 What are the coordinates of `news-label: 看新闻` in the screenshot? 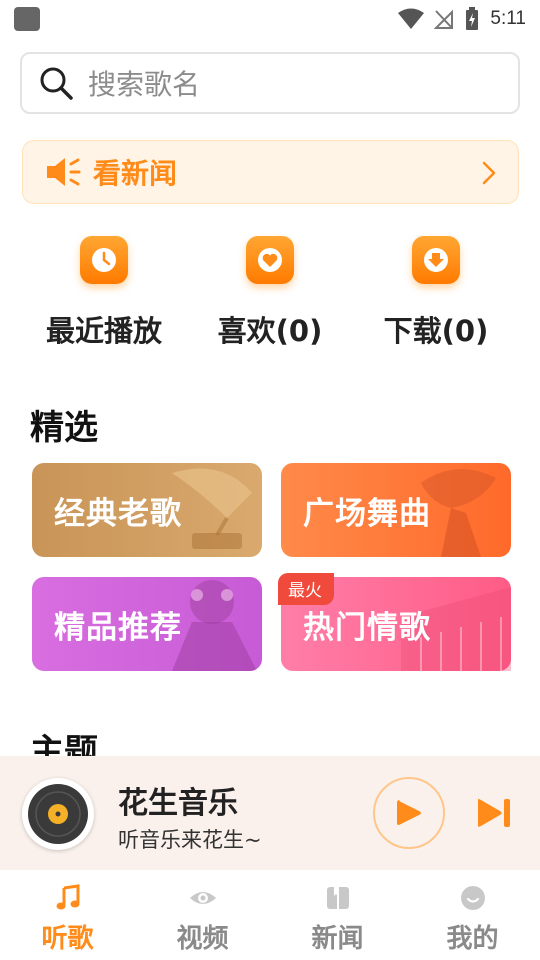 It's located at (135, 173).